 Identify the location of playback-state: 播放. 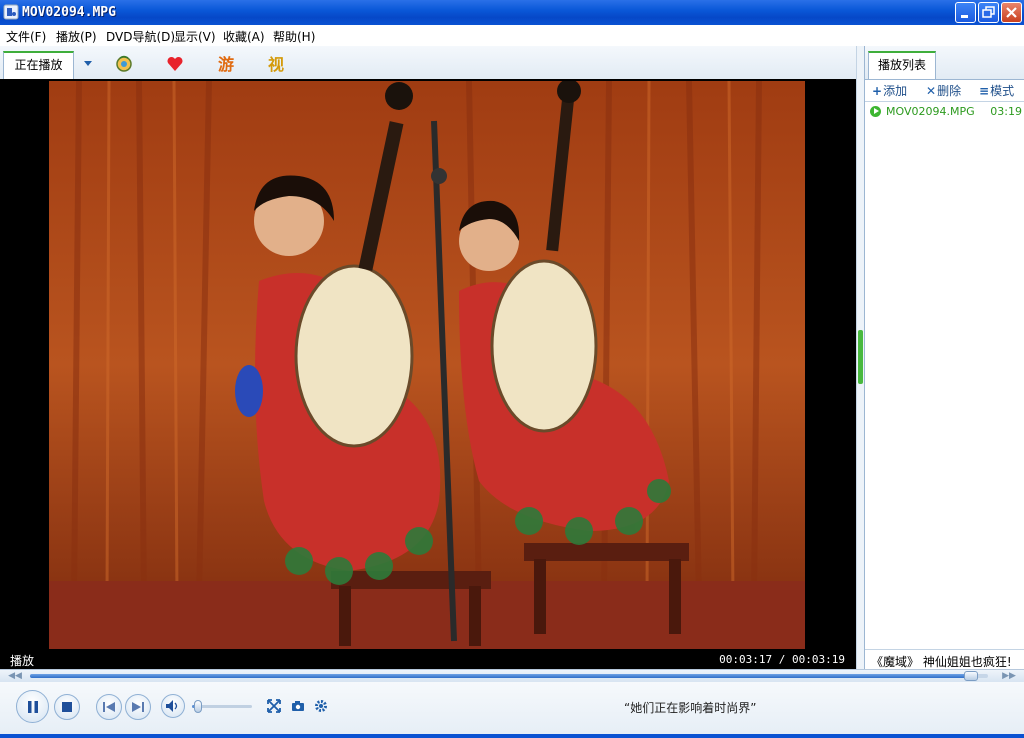
(22, 661).